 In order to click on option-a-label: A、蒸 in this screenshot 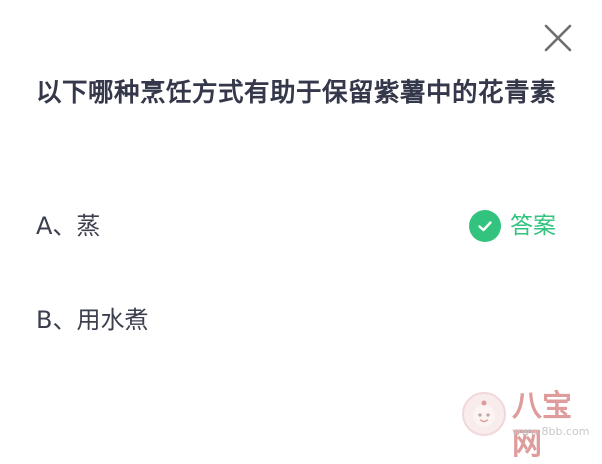, I will do `click(68, 226)`.